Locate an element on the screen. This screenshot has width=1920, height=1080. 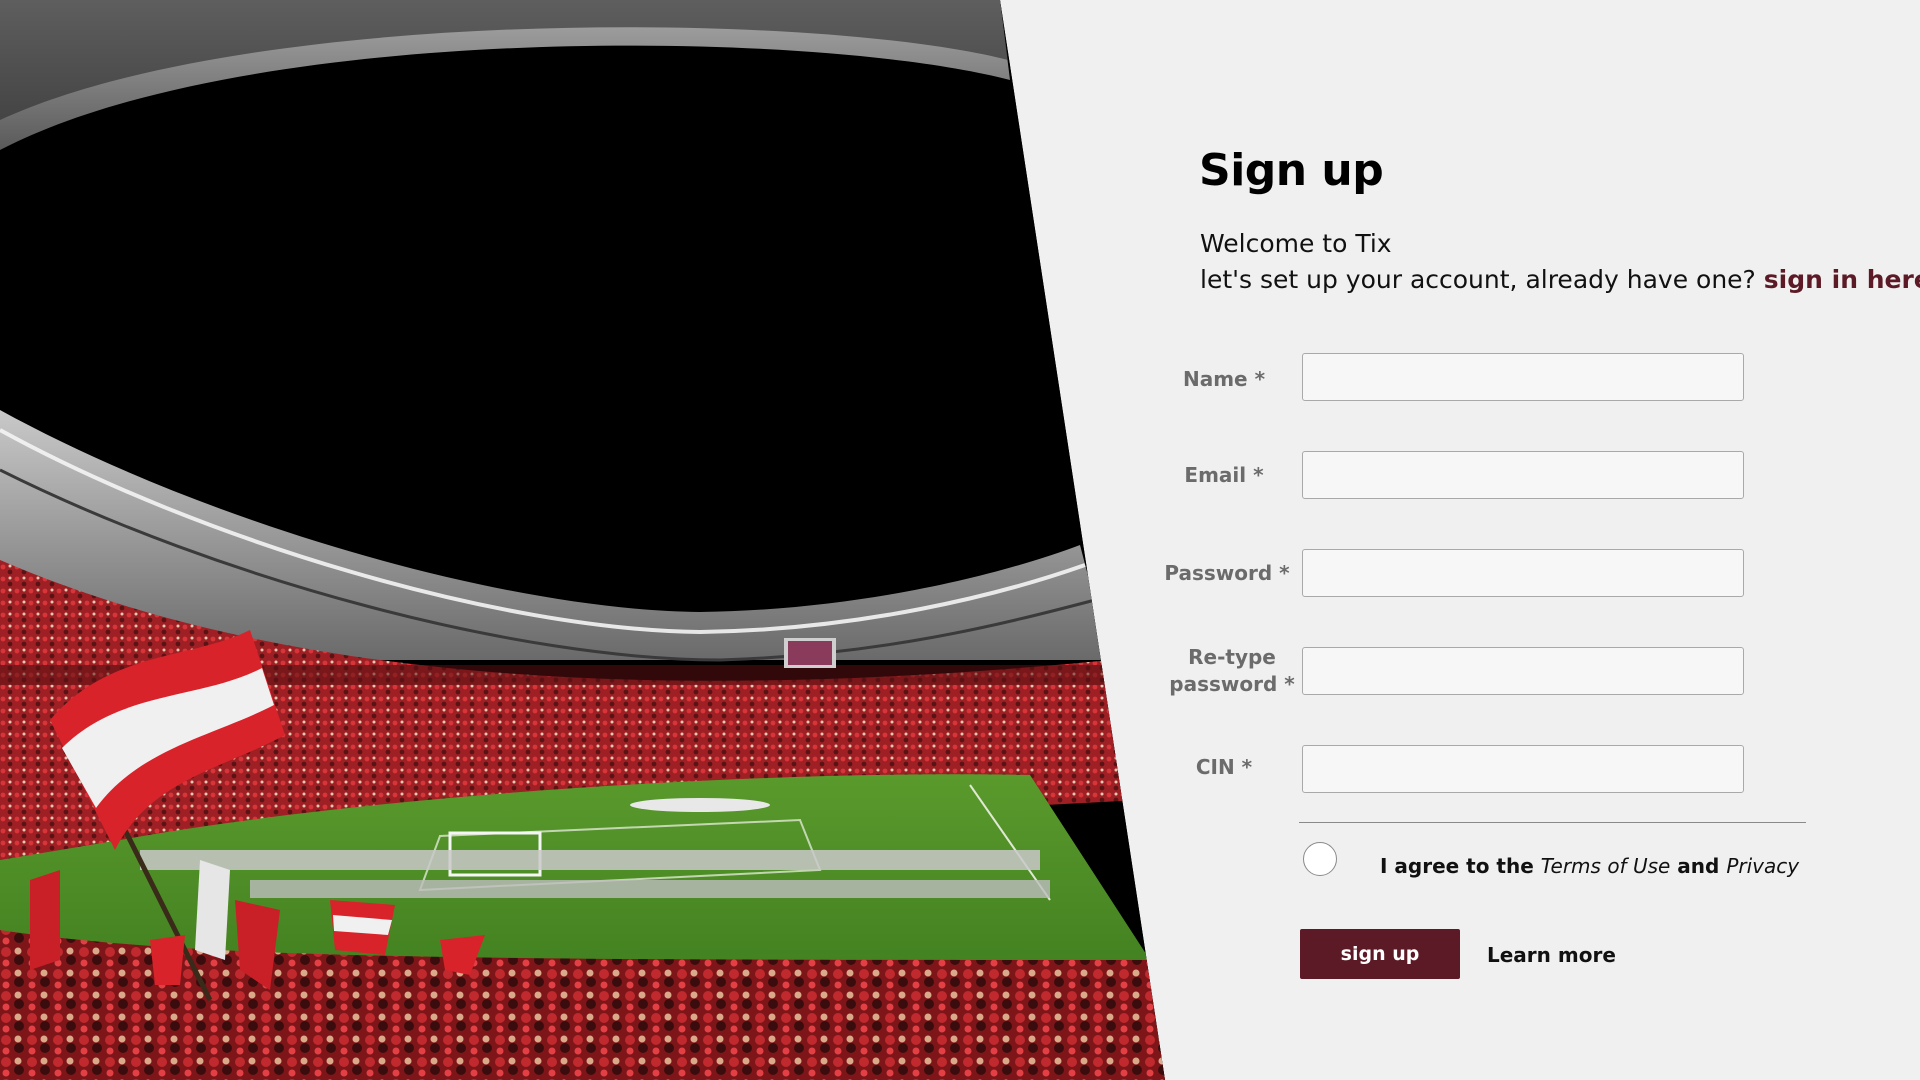
retype-password-label: Re-type password * is located at coordinates (1232, 671).